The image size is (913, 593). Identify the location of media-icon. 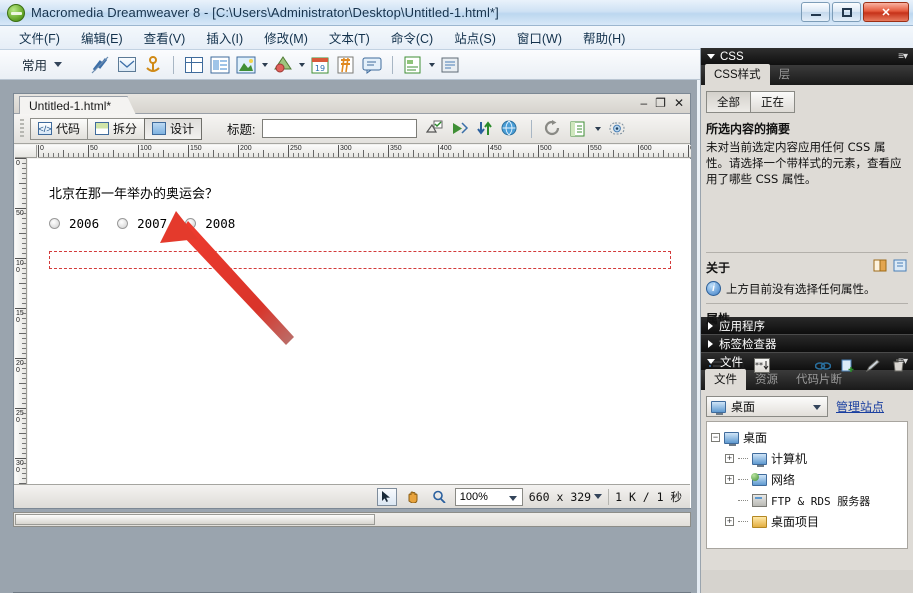
(283, 65).